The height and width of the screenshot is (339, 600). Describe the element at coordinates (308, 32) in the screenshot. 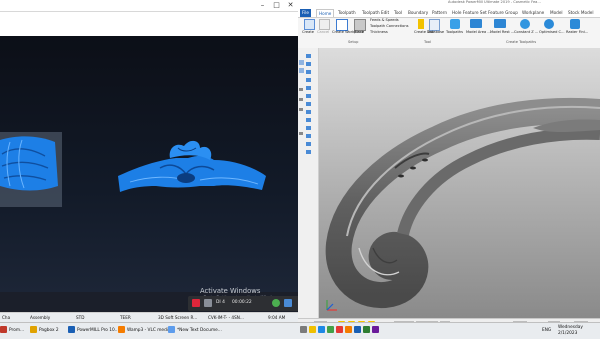

I see `ribbon-create: Create` at that location.